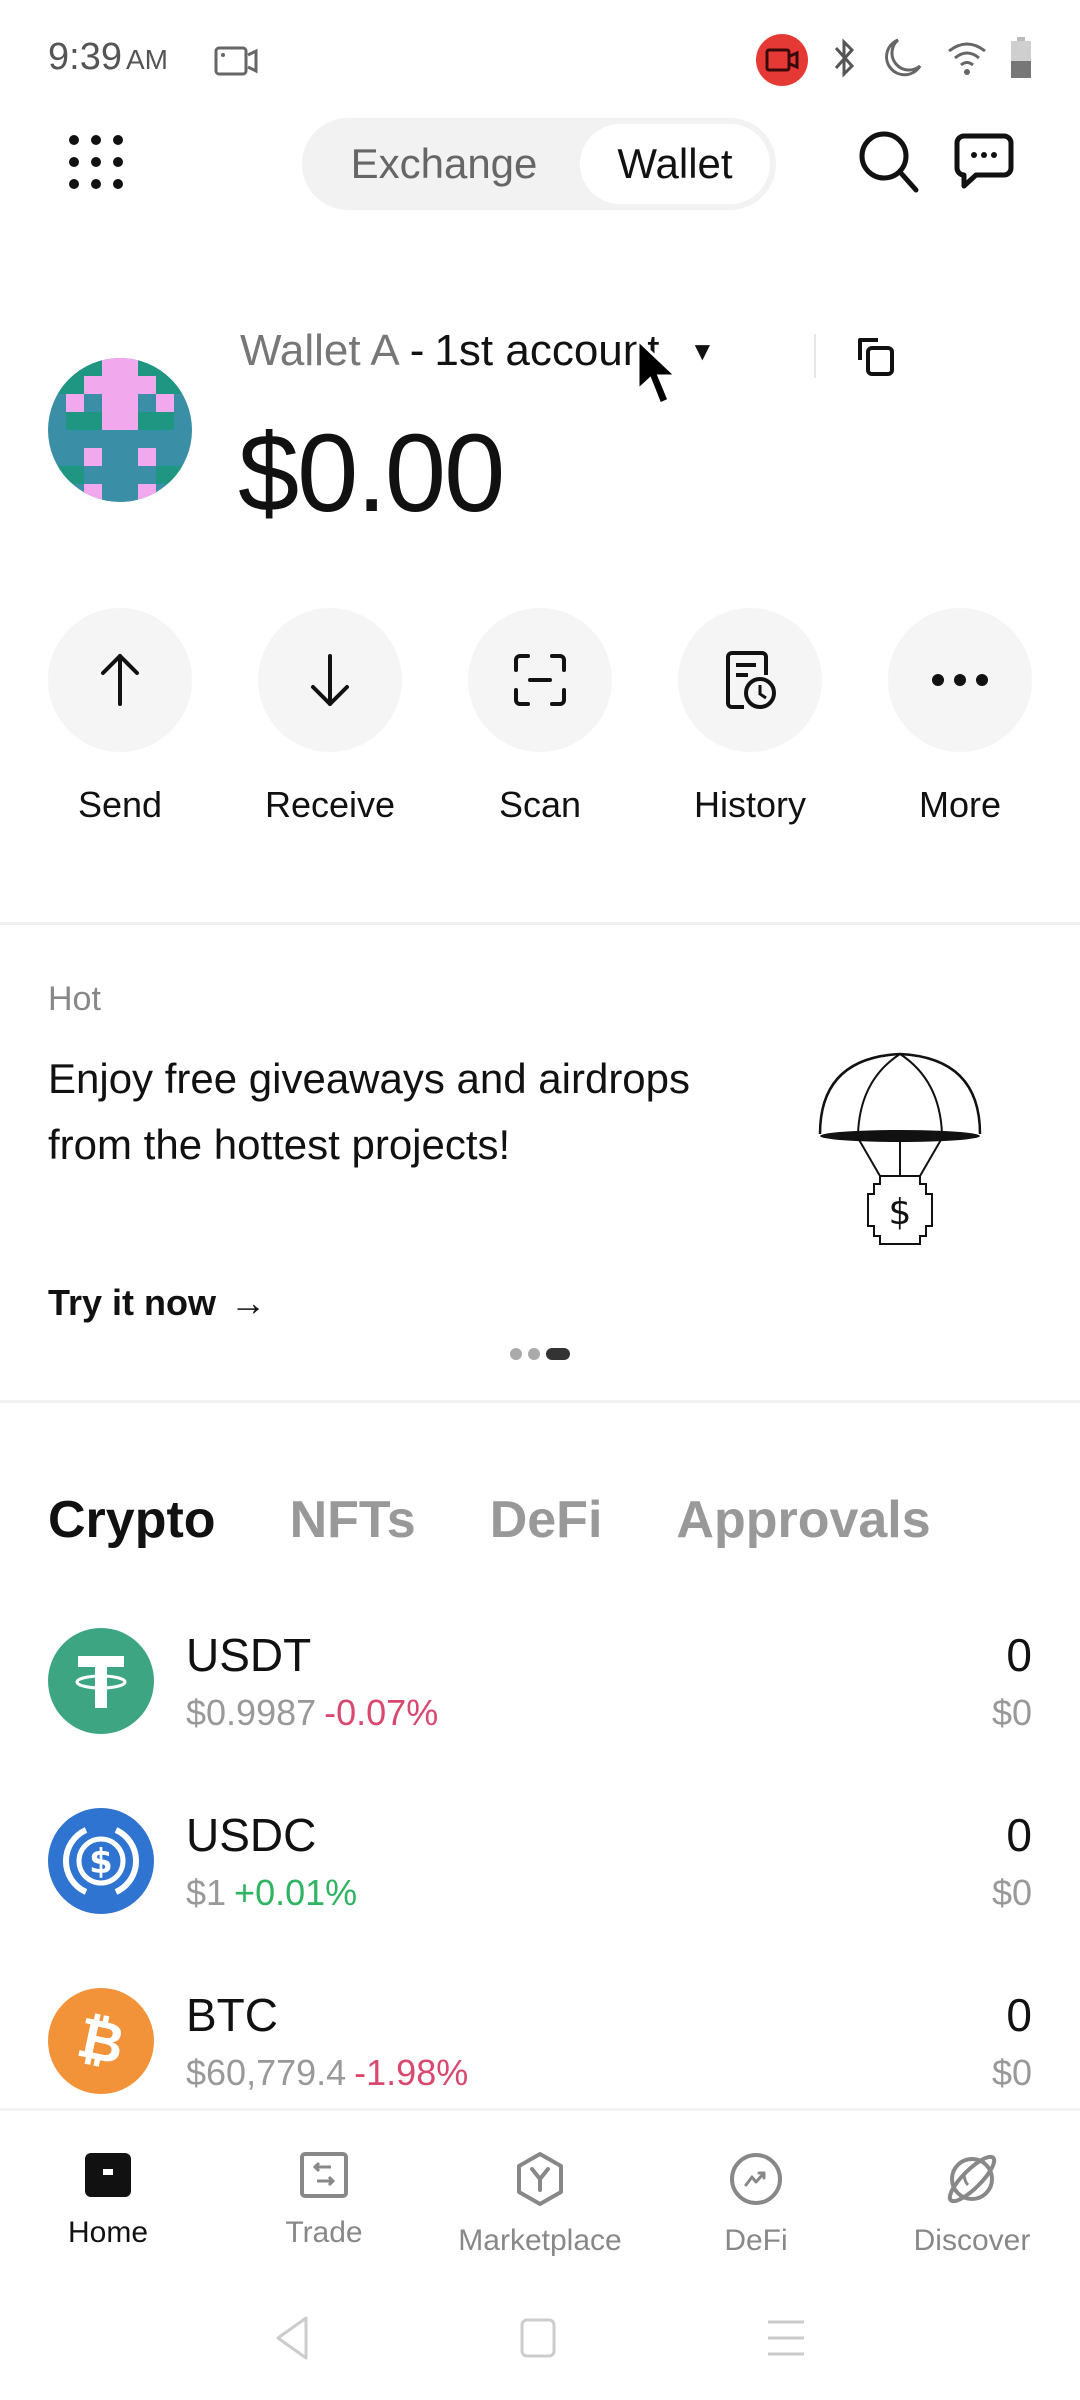 Image resolution: width=1080 pixels, height=2400 pixels. Describe the element at coordinates (296, 1892) in the screenshot. I see `asset-change: +0.01%` at that location.